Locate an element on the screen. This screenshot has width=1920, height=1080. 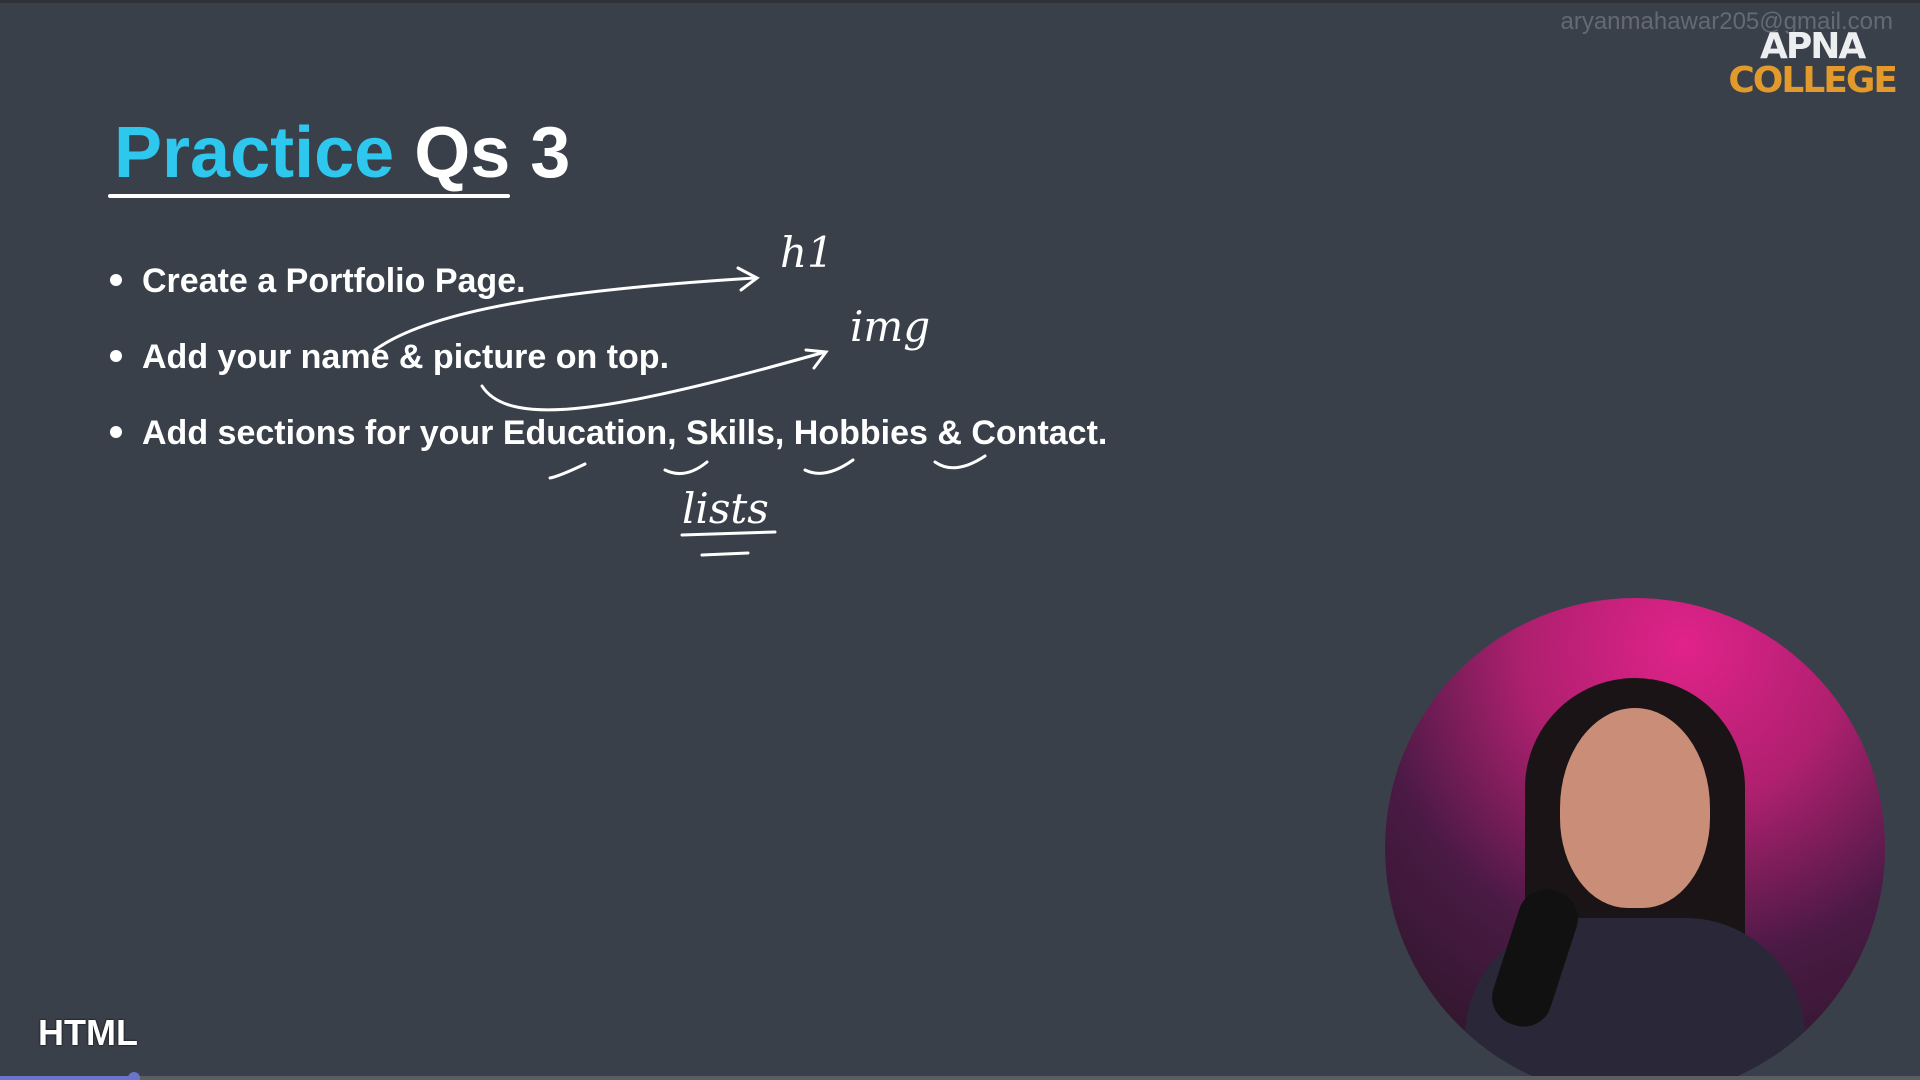
video-progress-bar is located at coordinates (960, 1076).